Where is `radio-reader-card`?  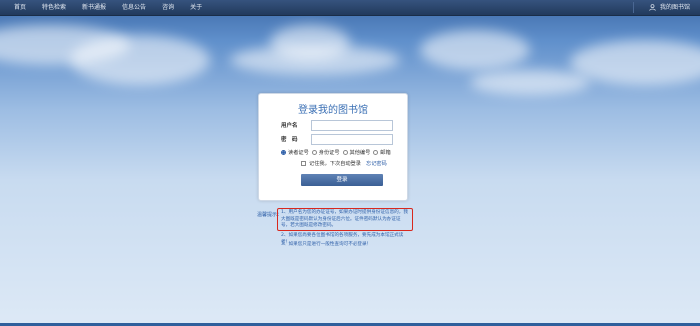 radio-reader-card is located at coordinates (283, 152).